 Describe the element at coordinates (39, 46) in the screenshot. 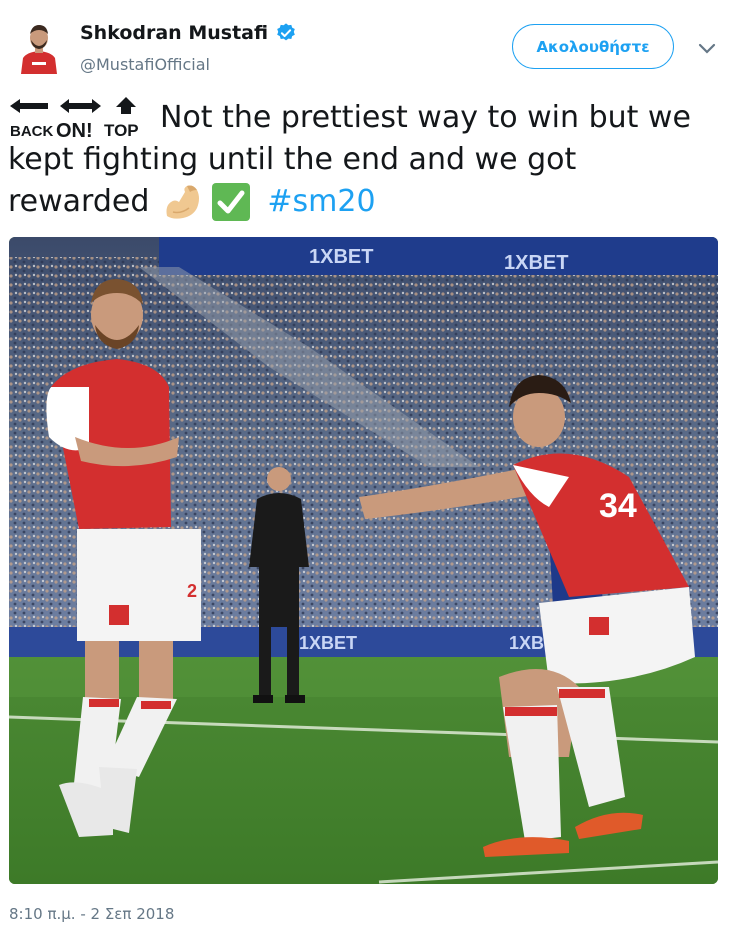

I see `avatar` at that location.